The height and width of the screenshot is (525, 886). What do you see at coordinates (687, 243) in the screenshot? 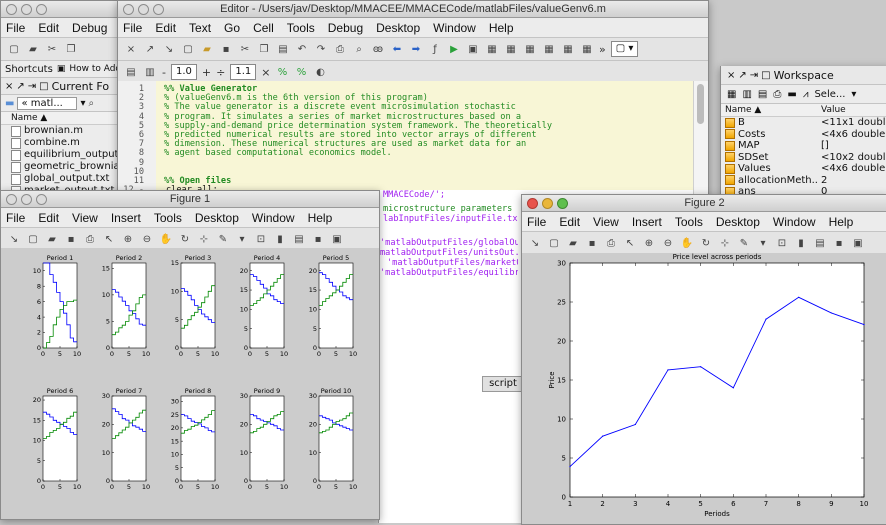
I see `pan-icon: ✋` at bounding box center [687, 243].